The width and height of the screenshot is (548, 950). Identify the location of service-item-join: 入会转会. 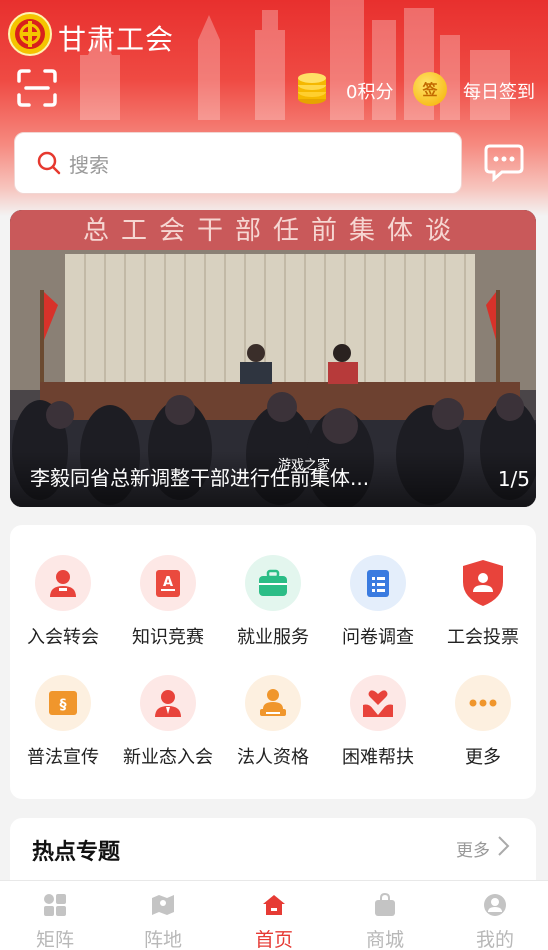
(63, 610).